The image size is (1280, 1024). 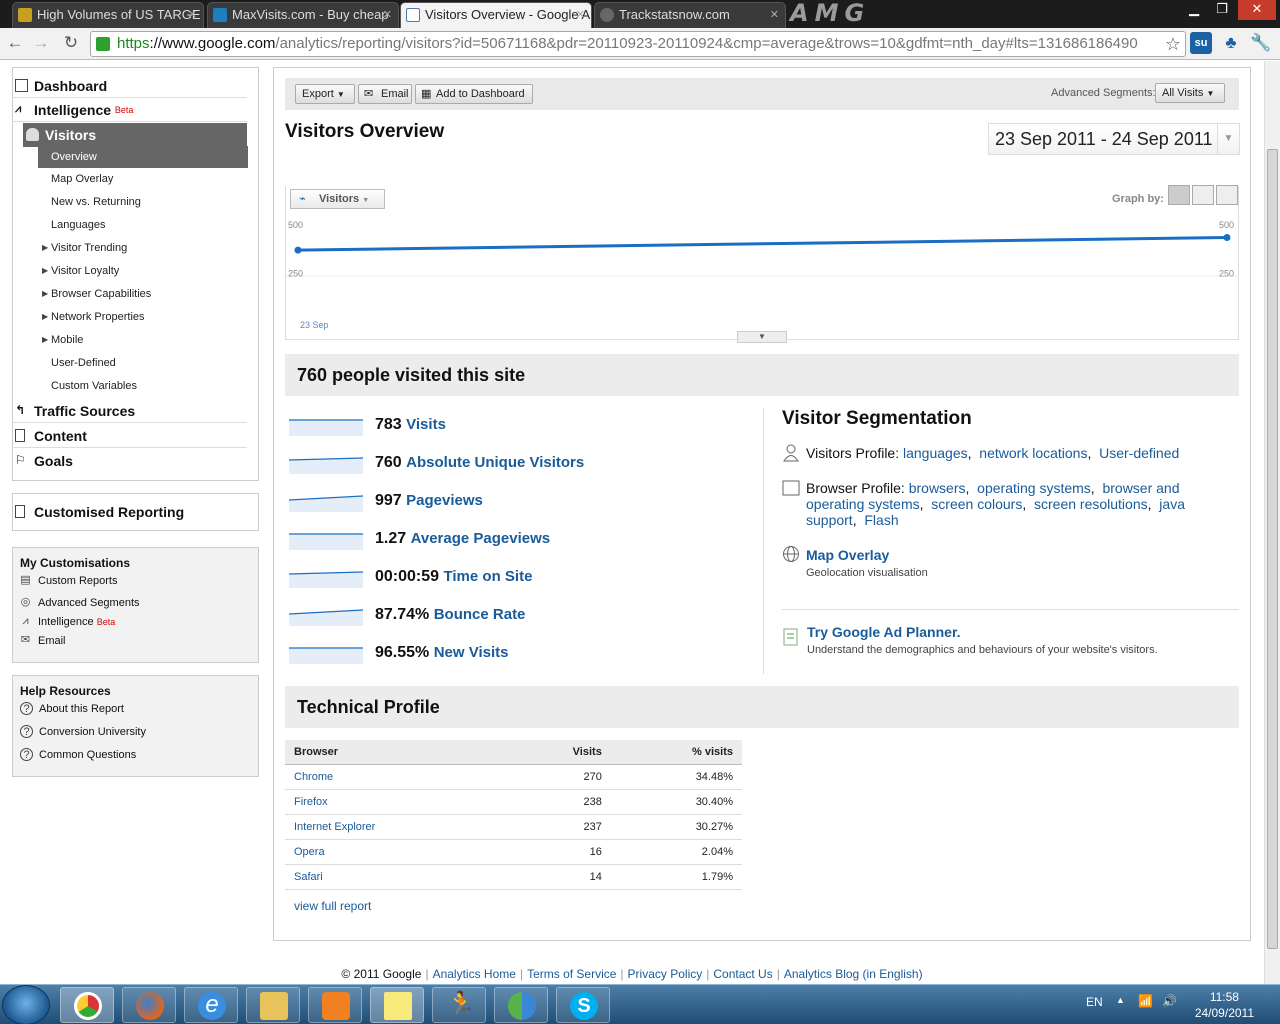 What do you see at coordinates (129, 512) in the screenshot?
I see `nav-customised-reporting: Customised Reporting` at bounding box center [129, 512].